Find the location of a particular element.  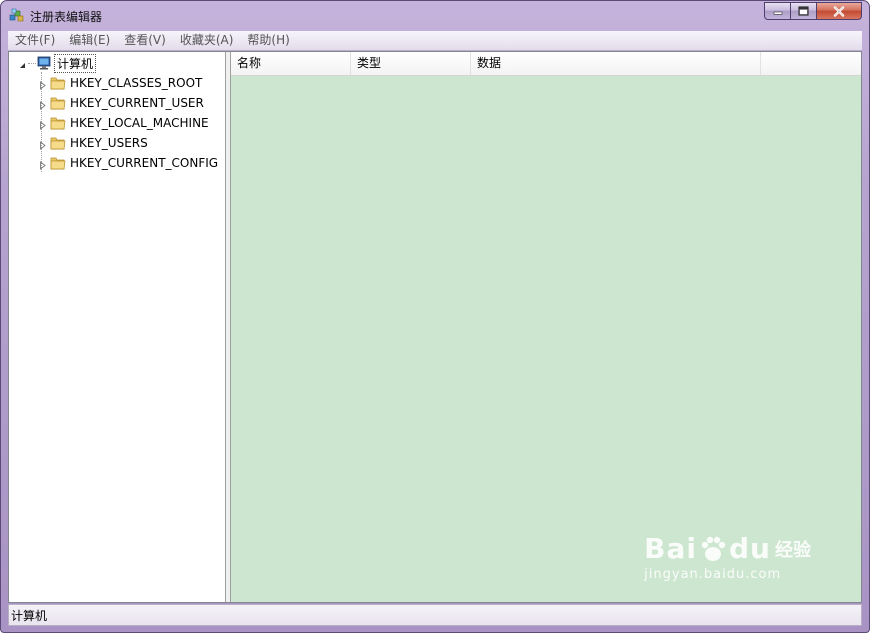

computer-icon is located at coordinates (44, 63).